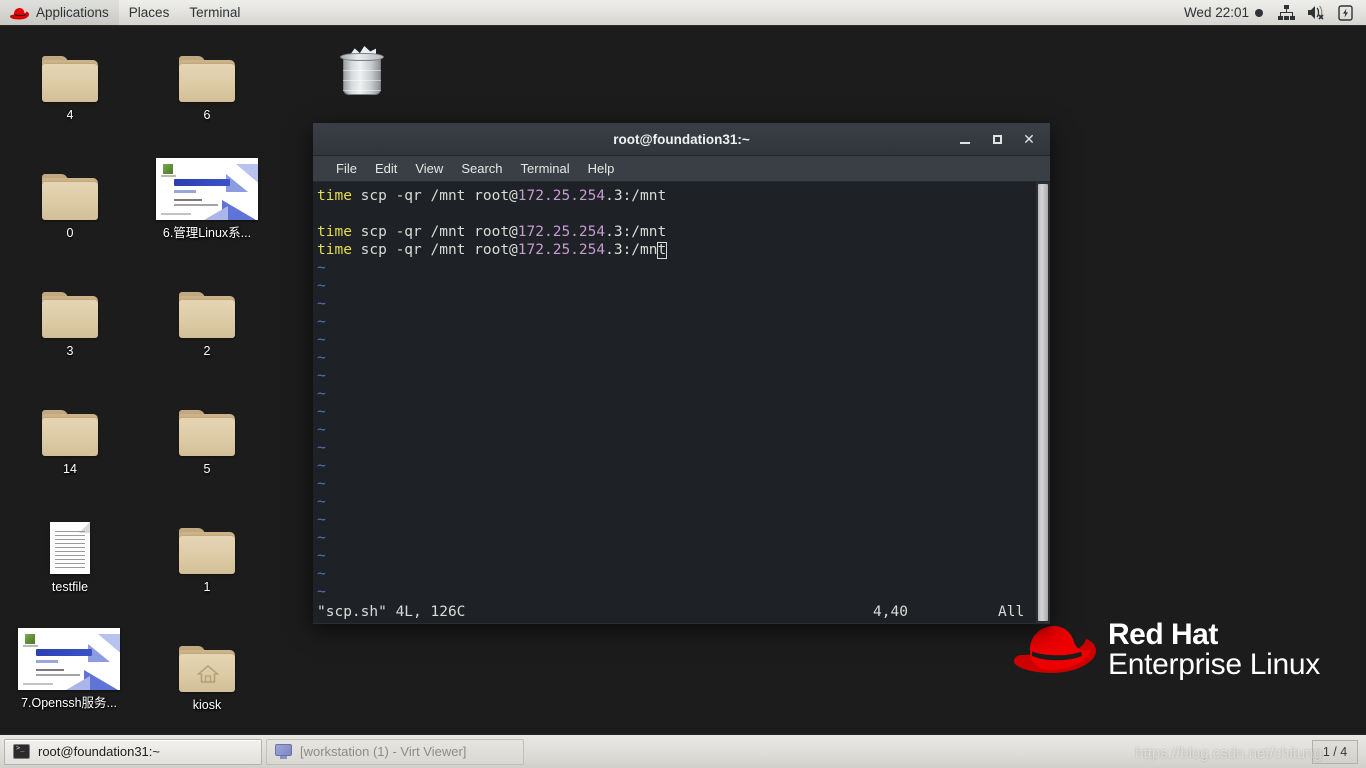 The width and height of the screenshot is (1366, 768). I want to click on desktop-icon-folder-14: 14, so click(70, 435).